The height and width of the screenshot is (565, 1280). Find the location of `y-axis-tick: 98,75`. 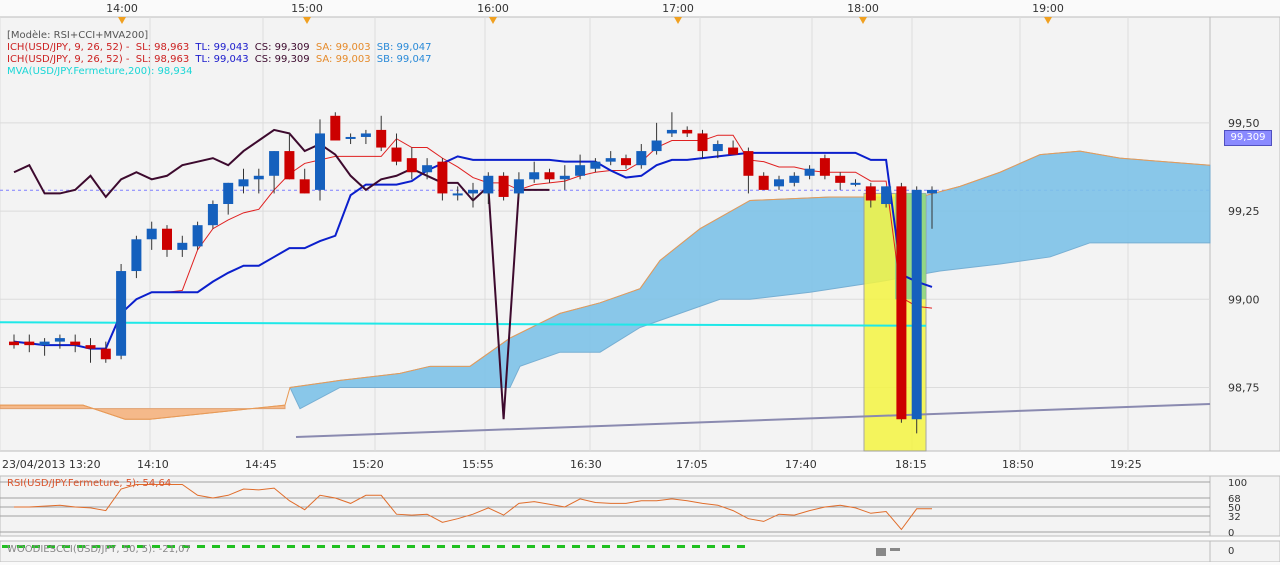

y-axis-tick: 98,75 is located at coordinates (1244, 387).